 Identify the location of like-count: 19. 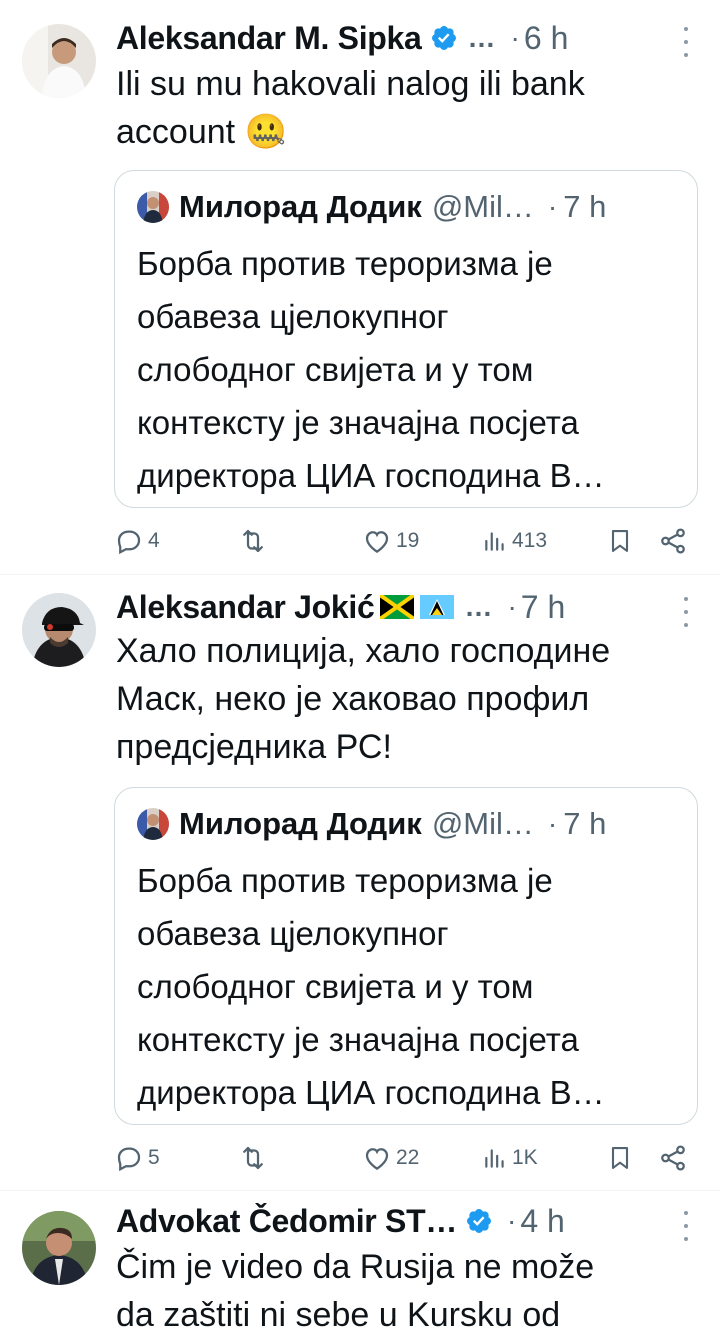
(408, 540).